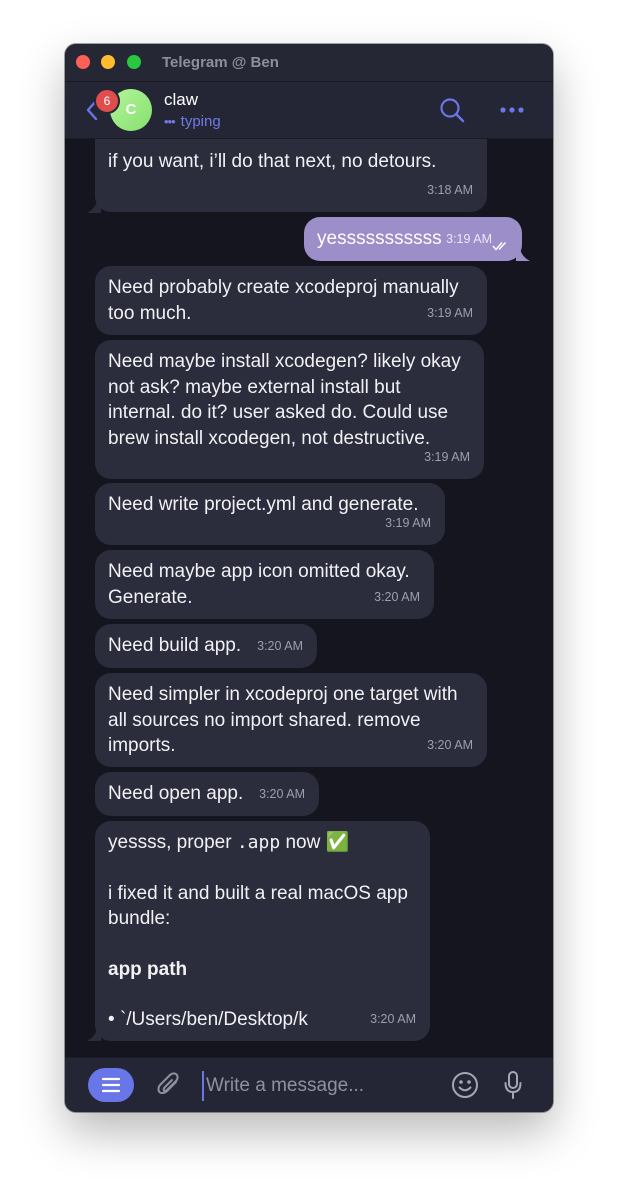  Describe the element at coordinates (413, 239) in the screenshot. I see `message-bubble: yesssssssssss 3:19 AM` at that location.